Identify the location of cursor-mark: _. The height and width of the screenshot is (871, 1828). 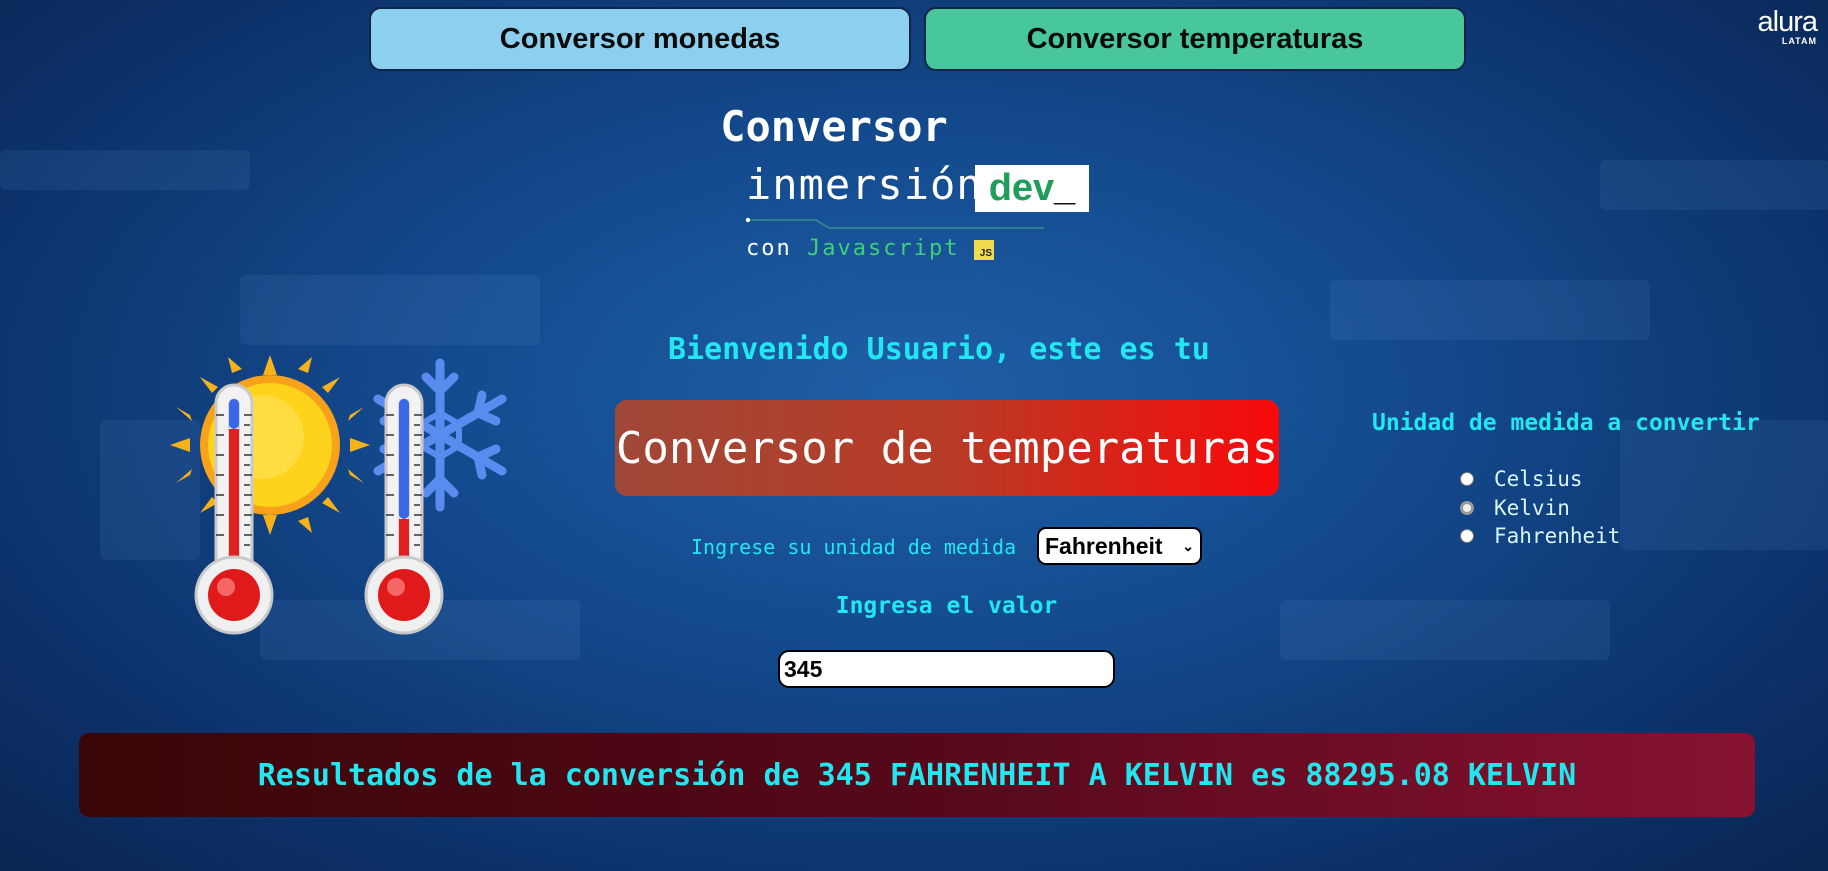
(1065, 188).